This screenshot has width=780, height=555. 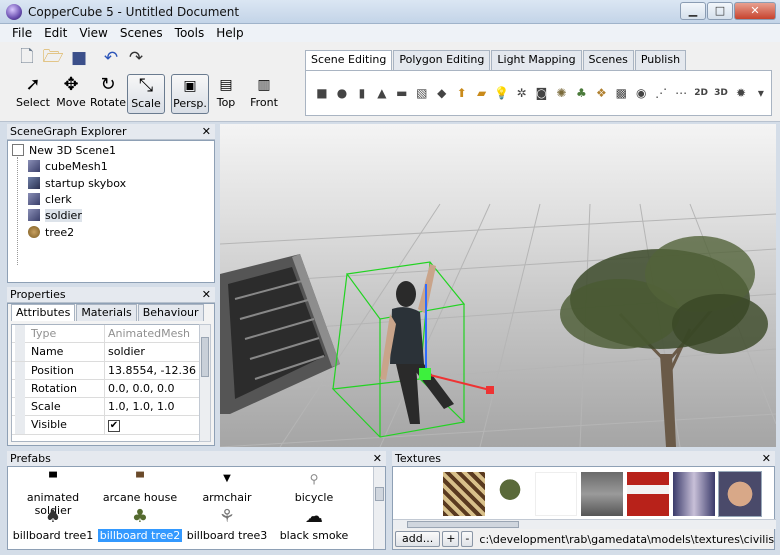 What do you see at coordinates (43, 312) in the screenshot?
I see `tab-attributes: Attributes` at bounding box center [43, 312].